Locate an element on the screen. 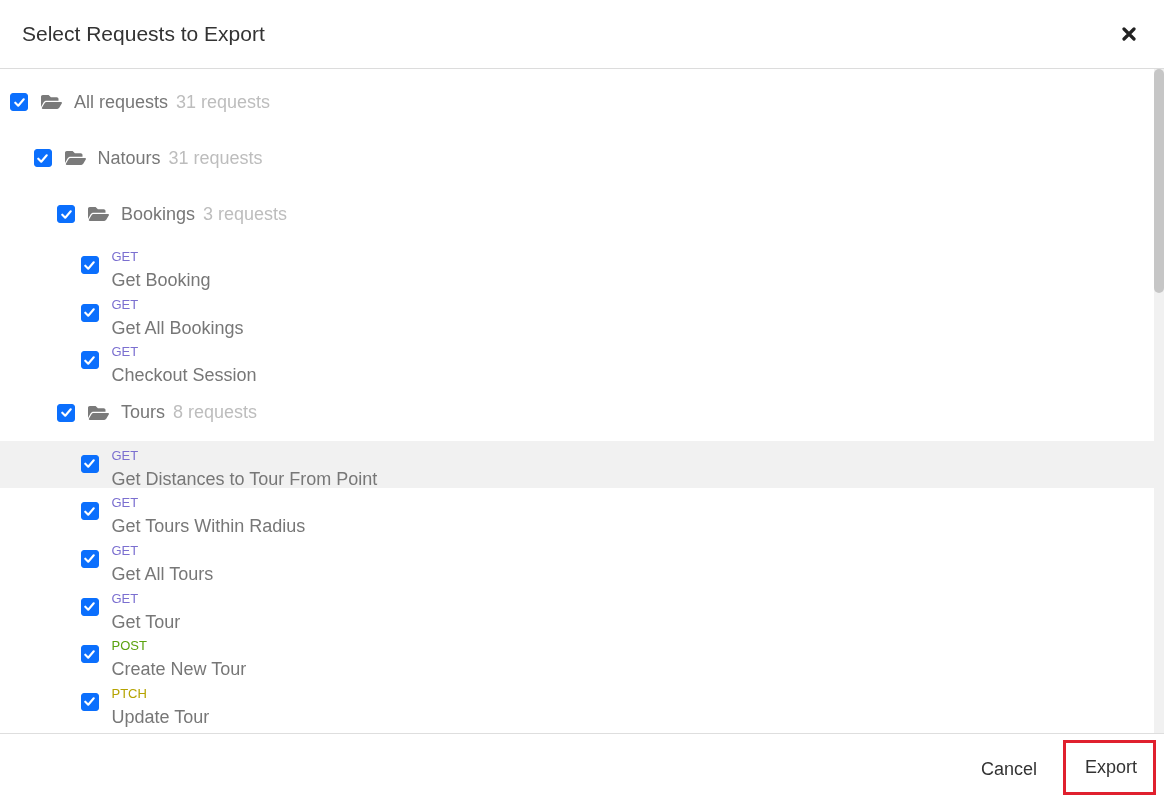 This screenshot has height=804, width=1164. dialog-title: Select Requests to Export is located at coordinates (143, 34).